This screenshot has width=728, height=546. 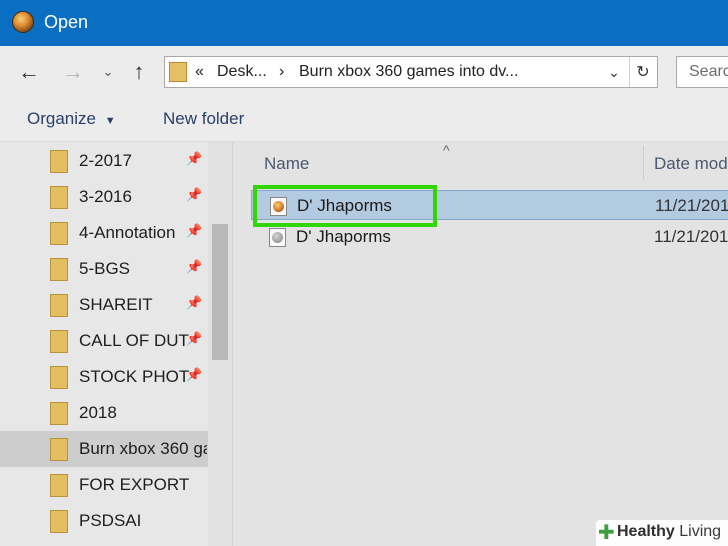 What do you see at coordinates (104, 161) in the screenshot?
I see `sidebar-item: 2-2017 📌` at bounding box center [104, 161].